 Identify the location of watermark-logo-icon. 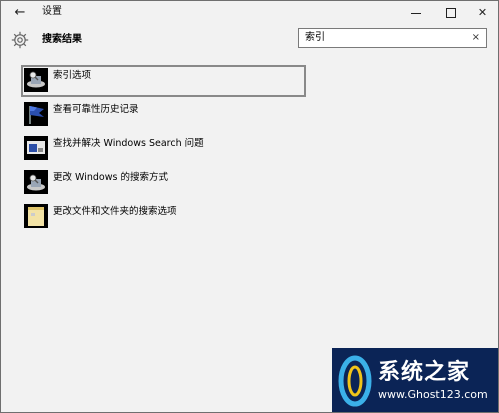
(355, 381).